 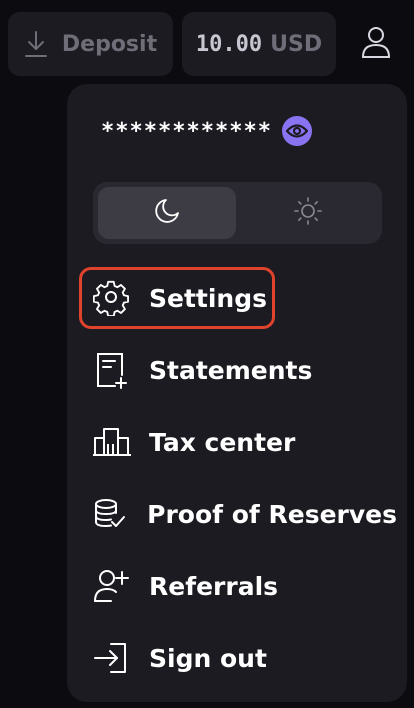 What do you see at coordinates (296, 131) in the screenshot?
I see `eye-icon` at bounding box center [296, 131].